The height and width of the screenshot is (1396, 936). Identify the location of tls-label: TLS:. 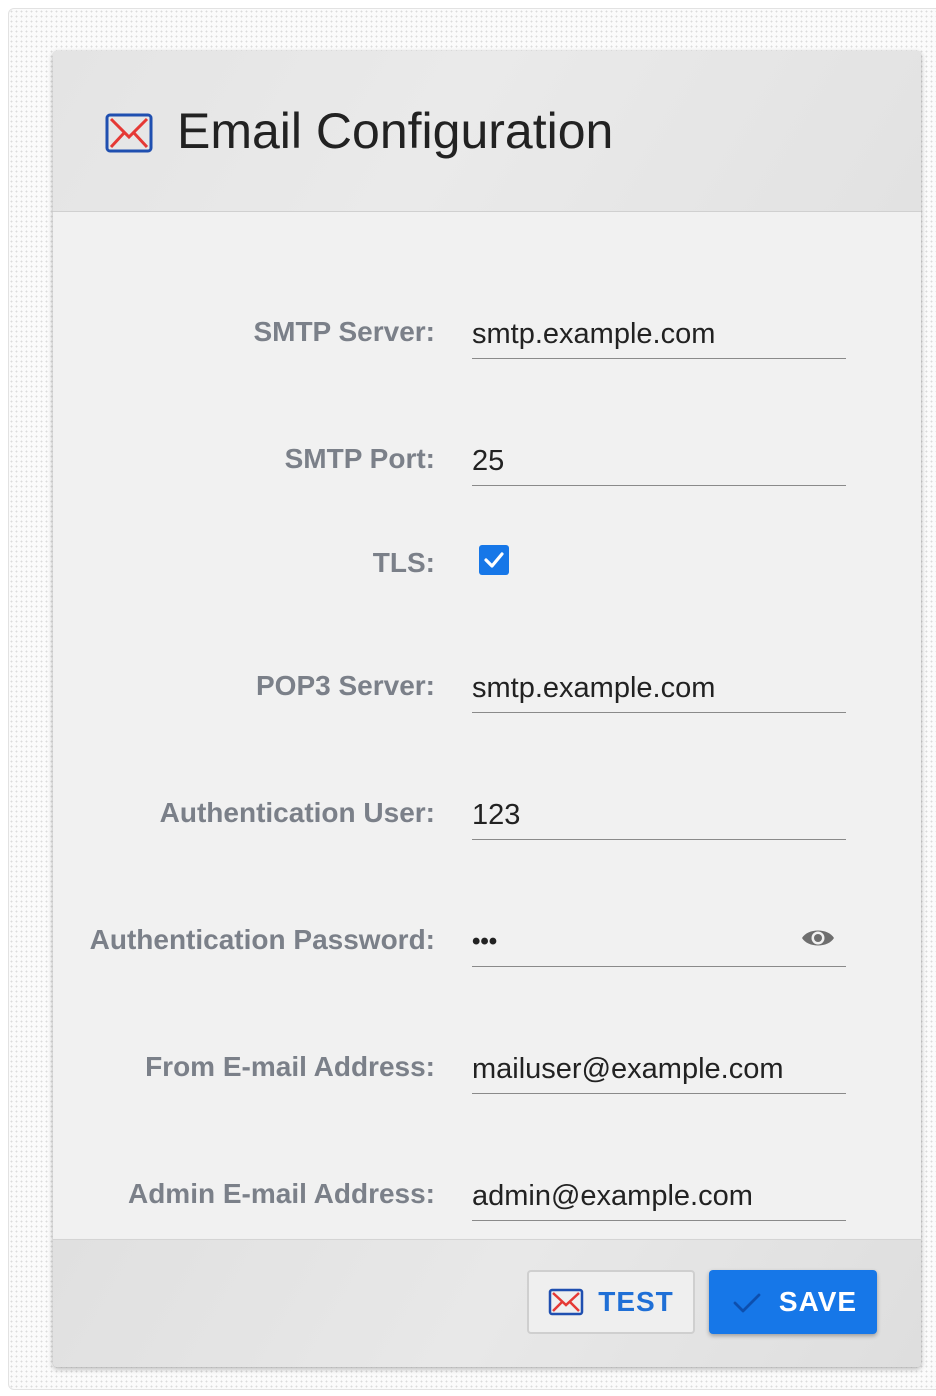
(403, 562).